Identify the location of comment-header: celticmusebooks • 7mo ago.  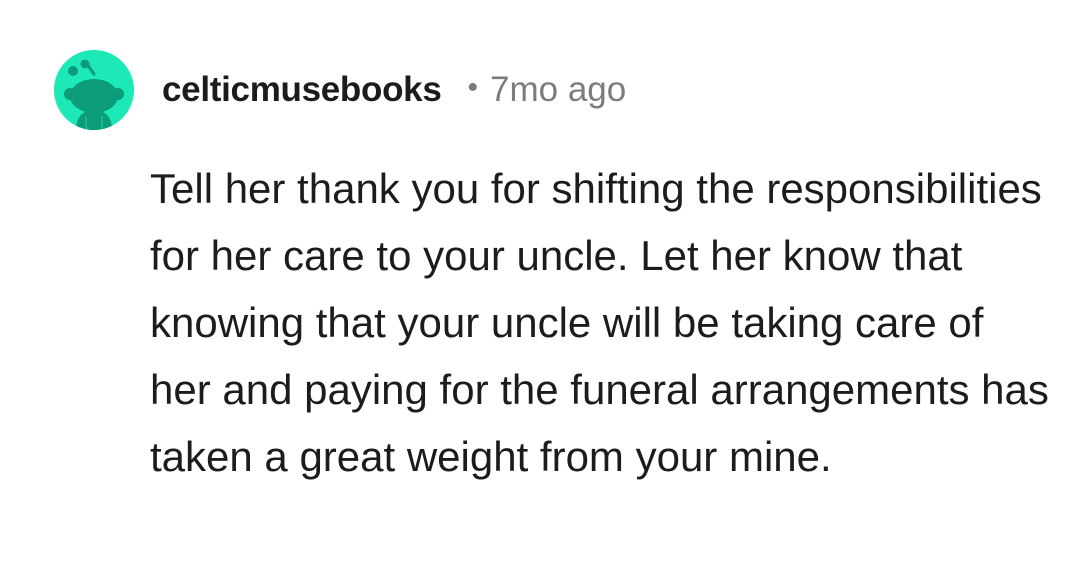
(394, 90).